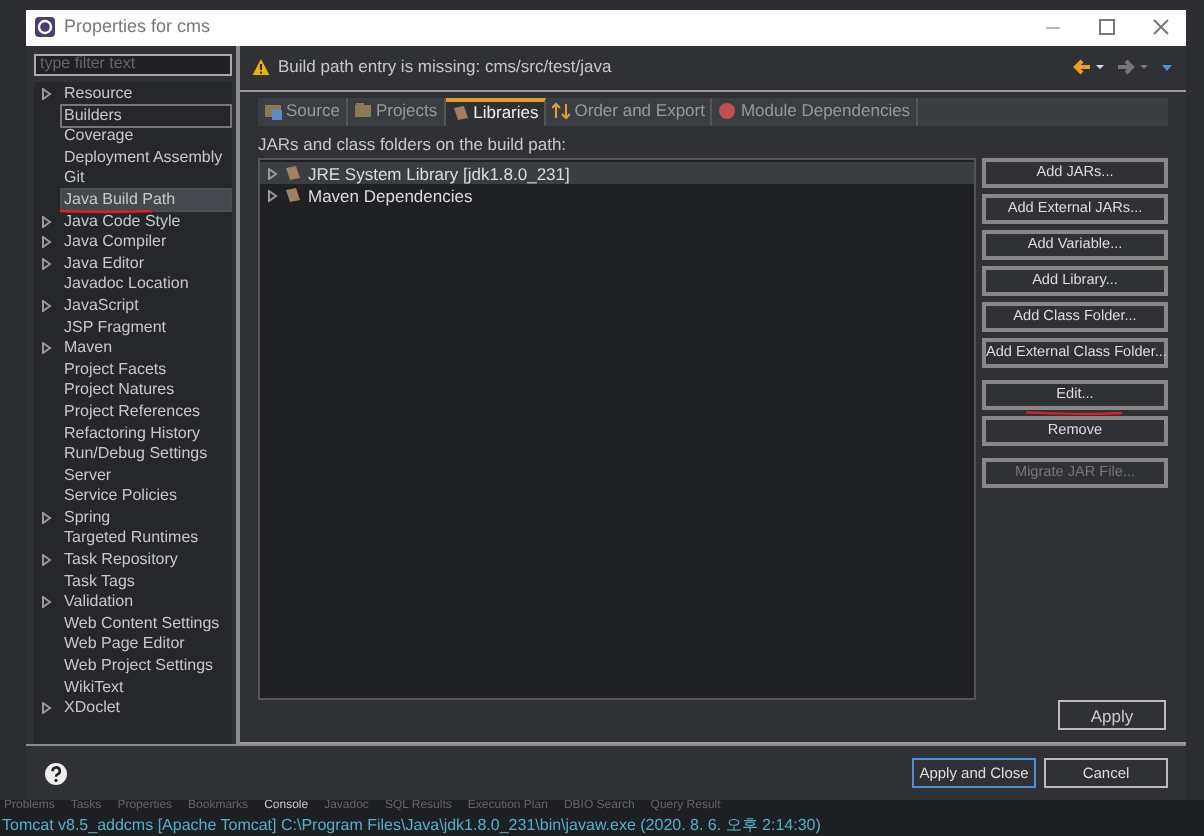  Describe the element at coordinates (815, 111) in the screenshot. I see `tab: Module Dependencies` at that location.